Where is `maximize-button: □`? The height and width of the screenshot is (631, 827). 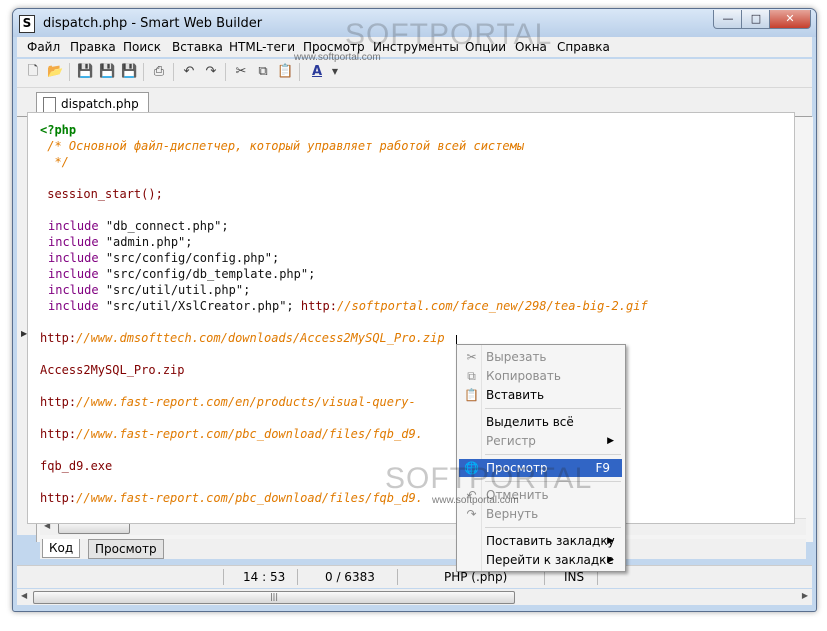
maximize-button: □ is located at coordinates (756, 19).